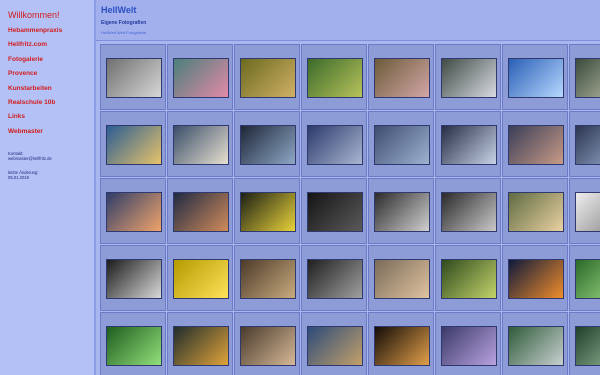 This screenshot has height=375, width=600. What do you see at coordinates (18, 177) in the screenshot?
I see `last-updated-date: 05.01.2019` at bounding box center [18, 177].